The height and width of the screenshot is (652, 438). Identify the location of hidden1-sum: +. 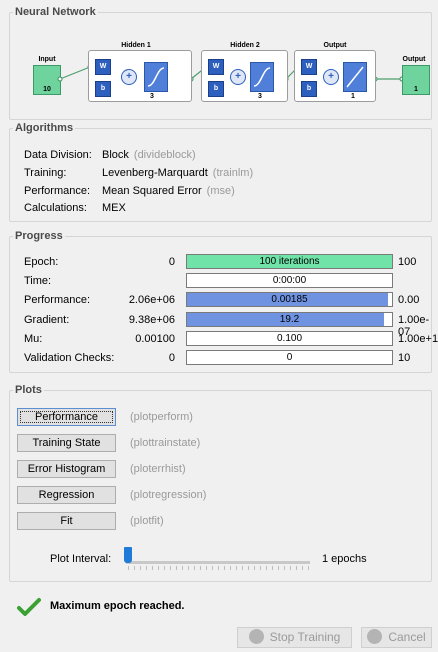
(129, 77).